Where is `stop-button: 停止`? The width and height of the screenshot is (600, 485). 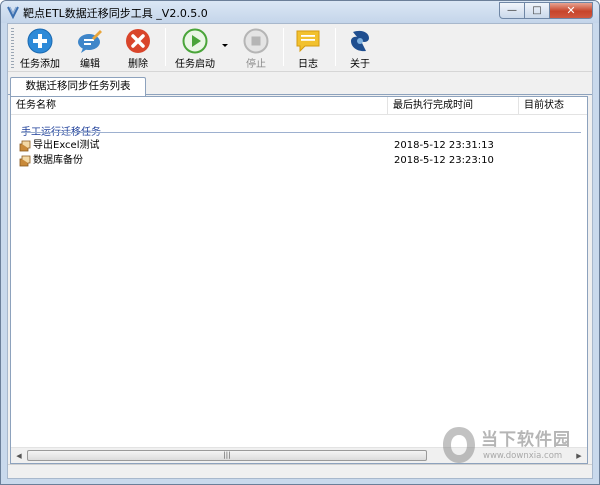
stop-button: 停止 is located at coordinates (256, 48).